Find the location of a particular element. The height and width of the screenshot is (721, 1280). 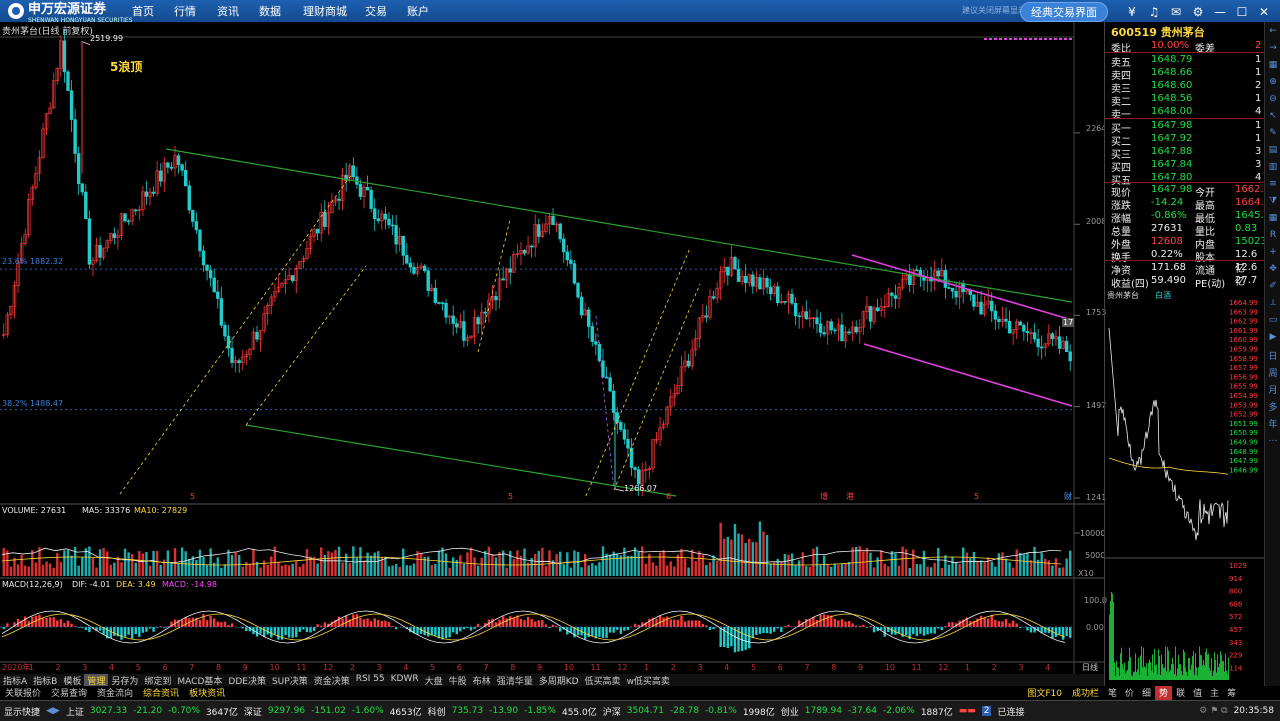

table-icon: ▦ is located at coordinates (1273, 219).